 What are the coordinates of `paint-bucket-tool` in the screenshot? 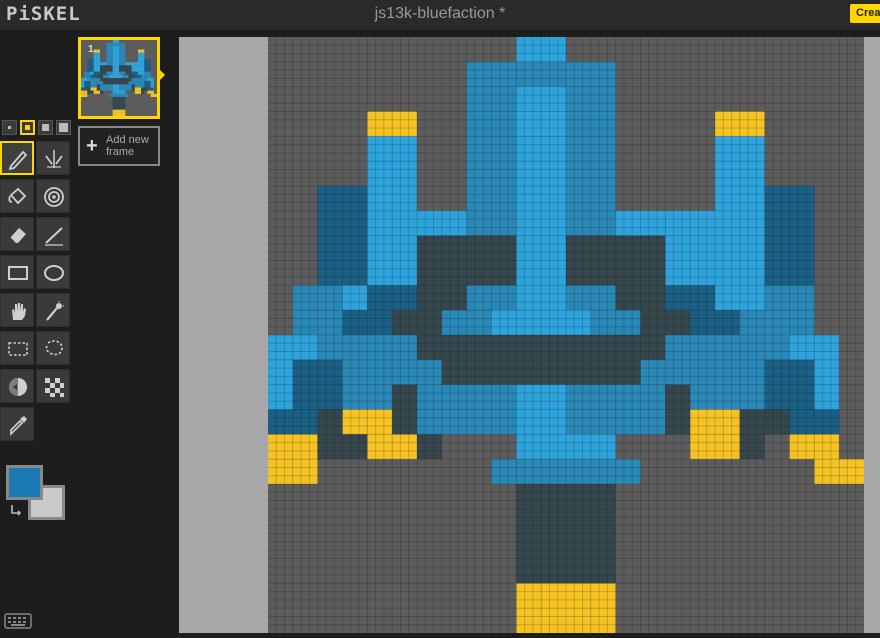 It's located at (17, 196).